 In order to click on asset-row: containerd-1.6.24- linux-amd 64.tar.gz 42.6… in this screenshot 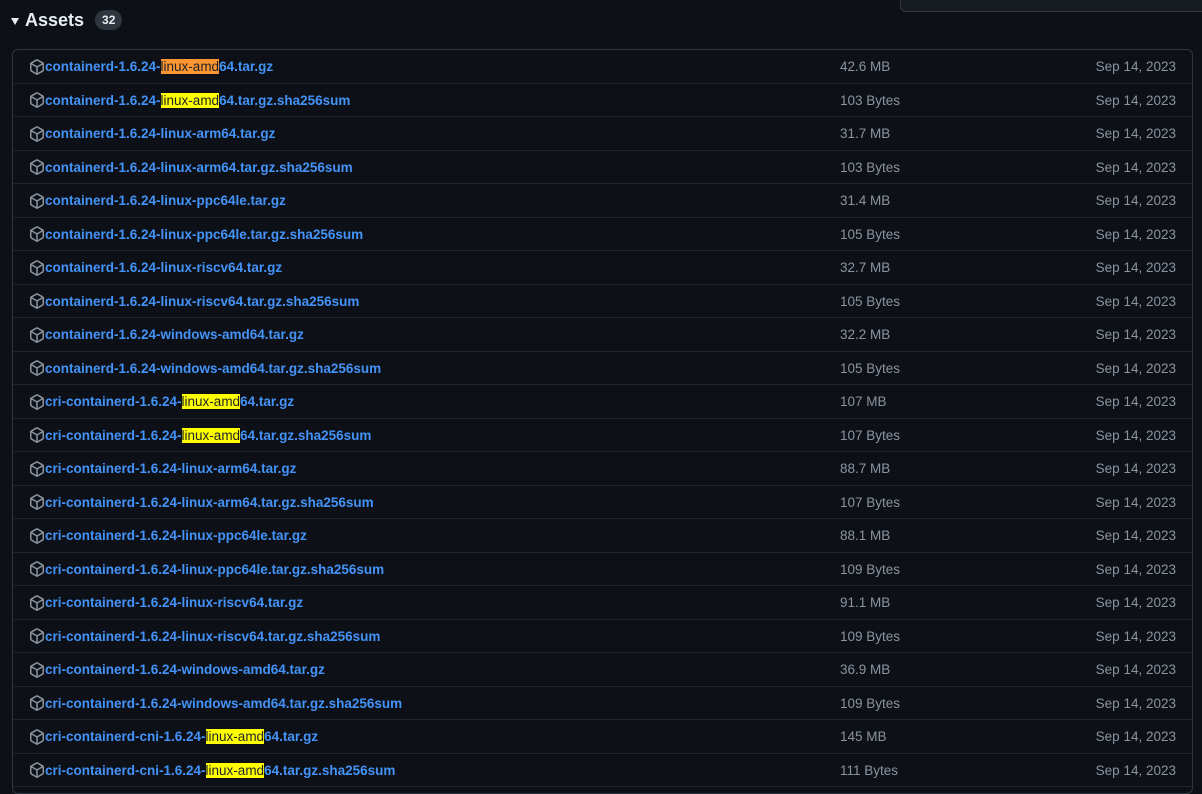, I will do `click(602, 67)`.